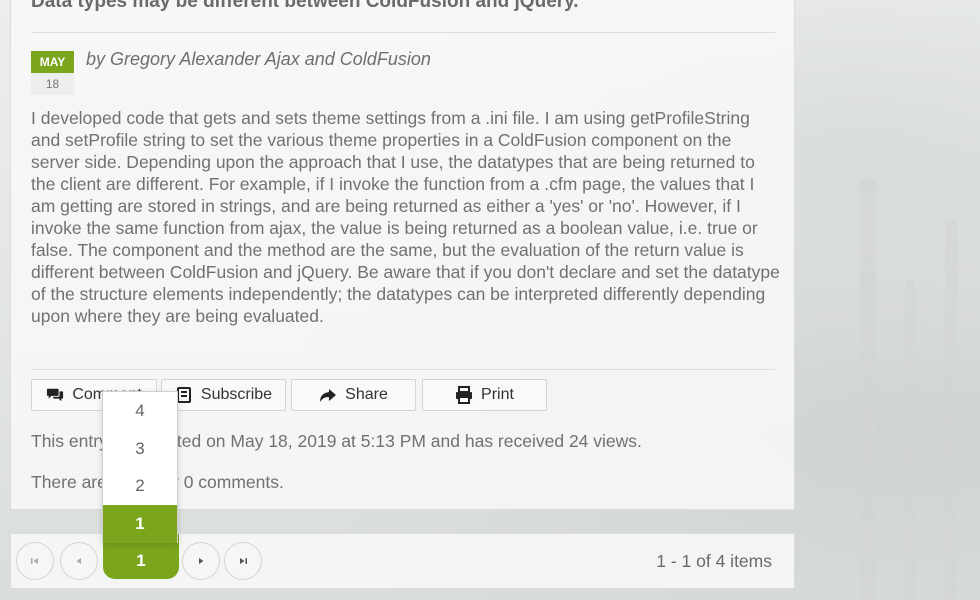 Image resolution: width=980 pixels, height=600 pixels. Describe the element at coordinates (140, 523) in the screenshot. I see `page-size-option-selected: 1` at that location.